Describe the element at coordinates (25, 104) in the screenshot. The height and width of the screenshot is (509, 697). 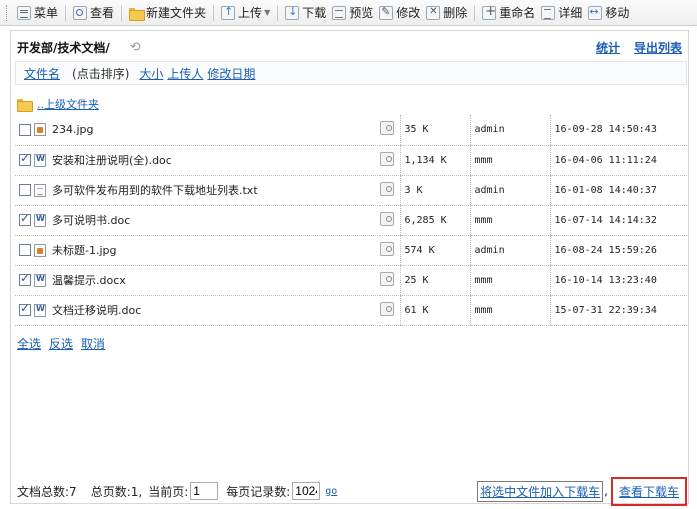
I see `parent-folder-icon` at that location.